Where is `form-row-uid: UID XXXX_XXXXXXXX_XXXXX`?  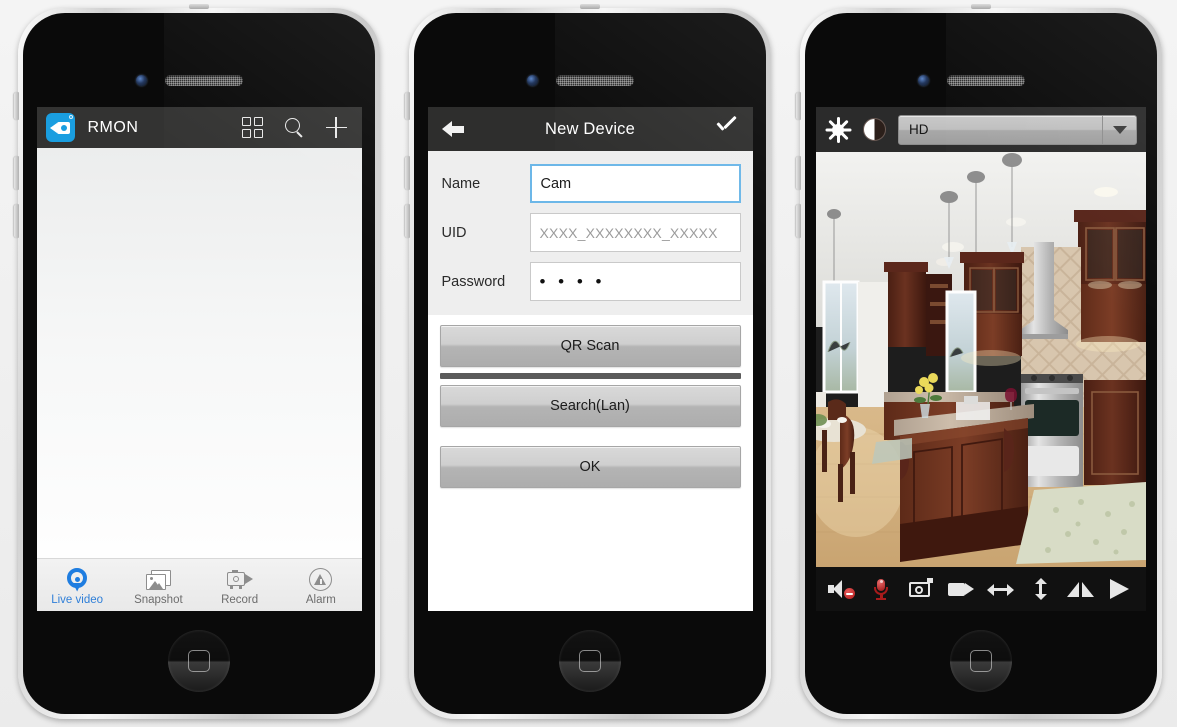
form-row-uid: UID XXXX_XXXXXXXX_XXXXX is located at coordinates (590, 232).